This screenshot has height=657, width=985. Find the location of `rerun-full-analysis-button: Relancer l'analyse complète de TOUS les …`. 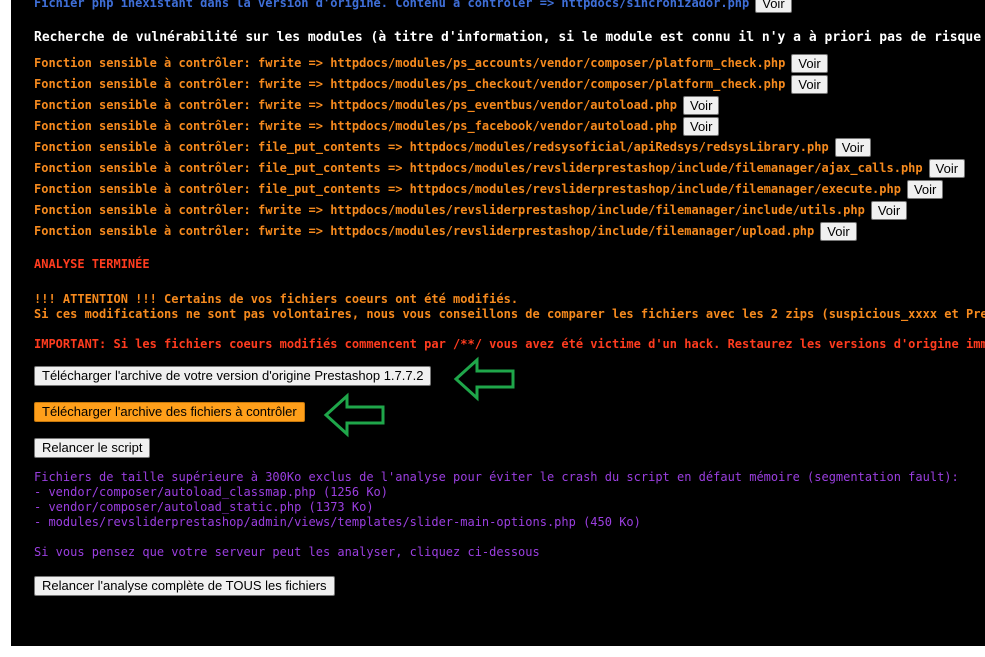

rerun-full-analysis-button: Relancer l'analyse complète de TOUS les … is located at coordinates (184, 586).